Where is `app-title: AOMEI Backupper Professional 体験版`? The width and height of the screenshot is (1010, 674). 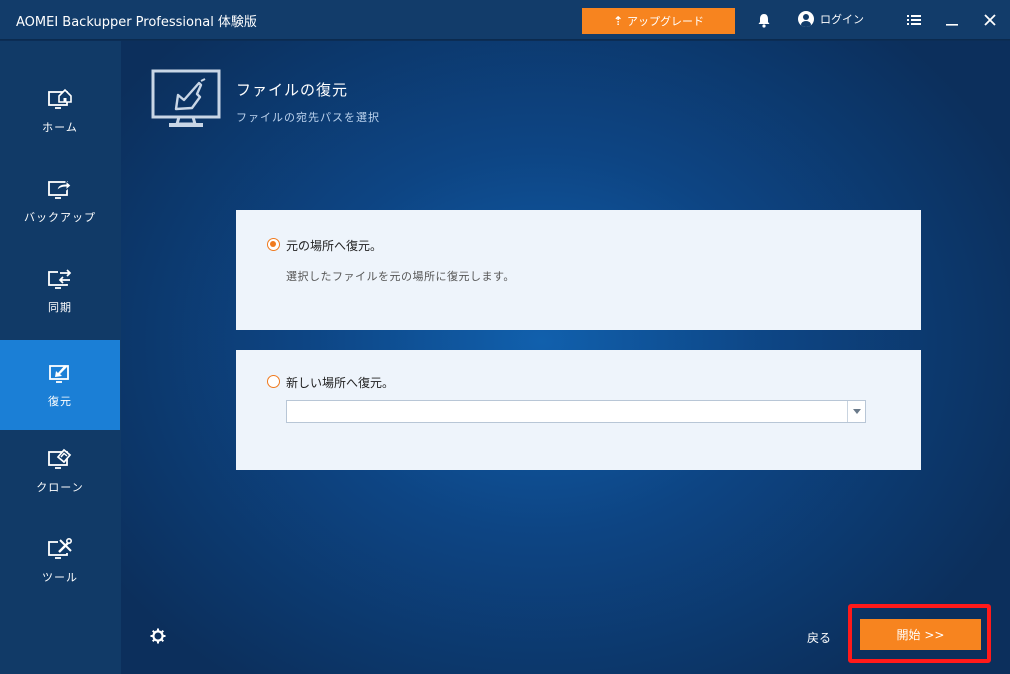
app-title: AOMEI Backupper Professional 体験版 is located at coordinates (136, 22).